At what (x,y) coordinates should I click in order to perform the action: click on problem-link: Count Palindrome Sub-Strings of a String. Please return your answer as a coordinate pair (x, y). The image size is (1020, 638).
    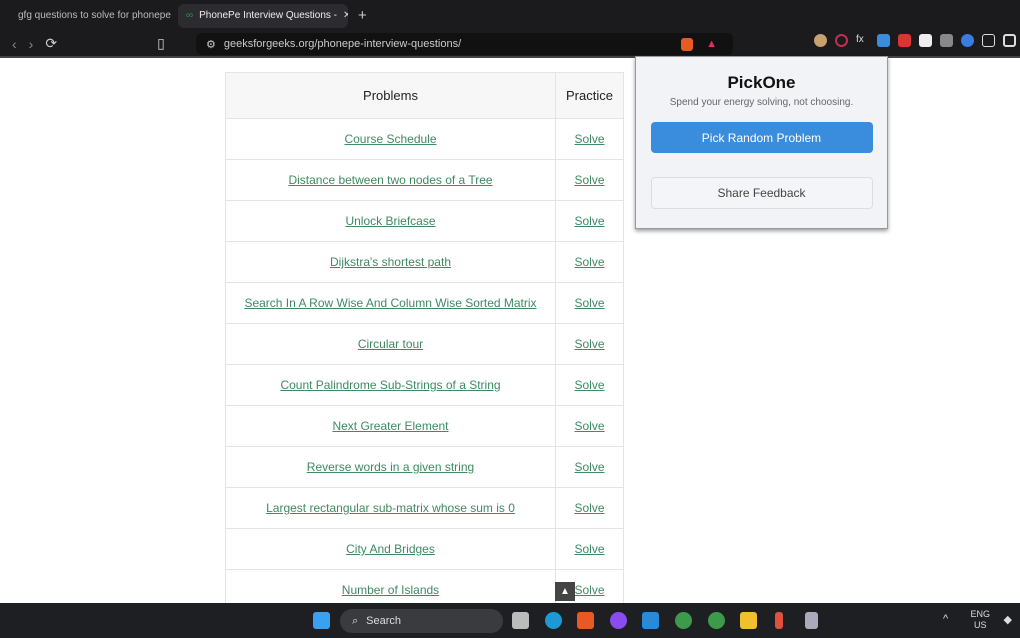
    Looking at the image, I should click on (390, 385).